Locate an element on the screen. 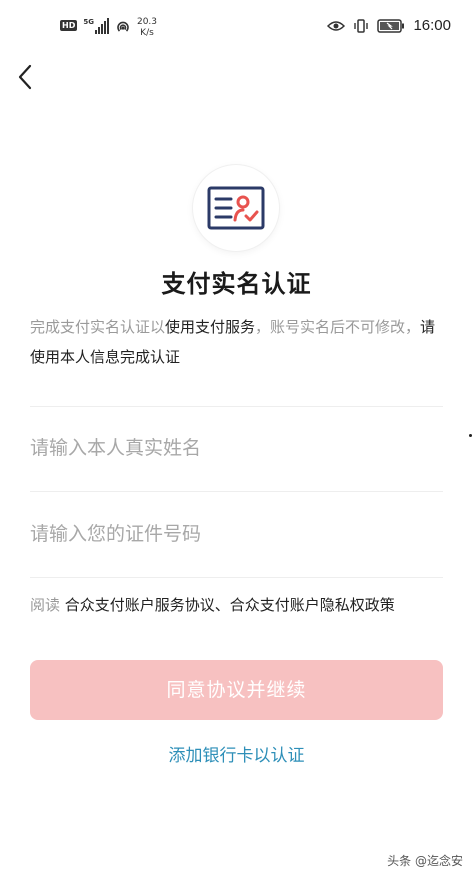 Image resolution: width=473 pixels, height=880 pixels. page-title: 支付实名认证 is located at coordinates (236, 284).